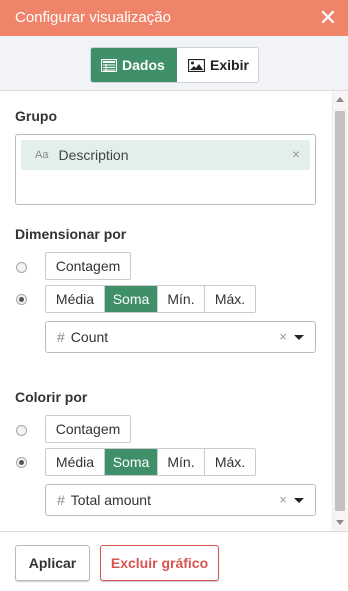 The image size is (348, 591). Describe the element at coordinates (21, 299) in the screenshot. I see `dimensionar-radio-aggregate` at that location.